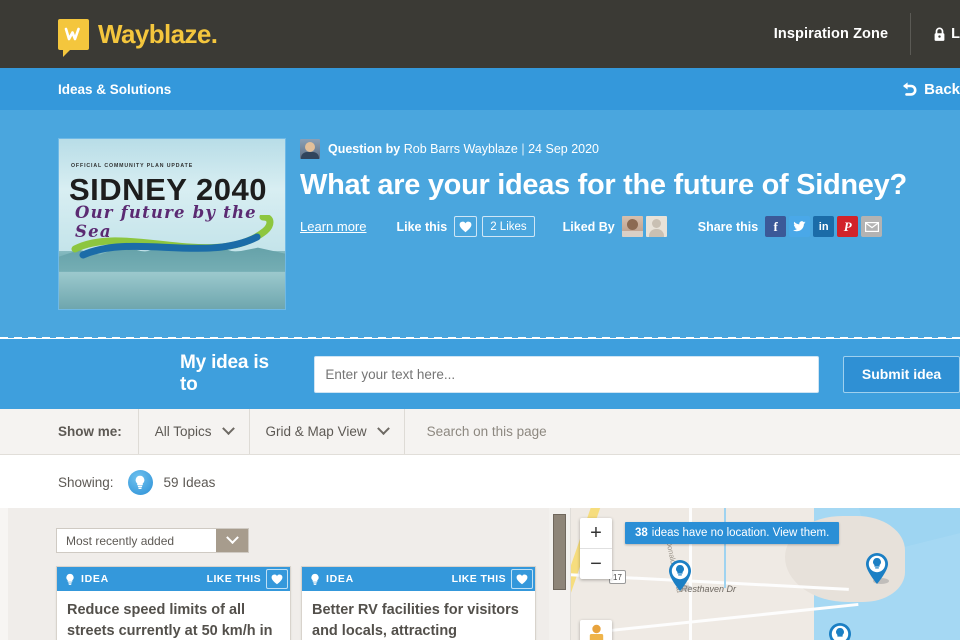 This screenshot has width=960, height=640. Describe the element at coordinates (132, 166) in the screenshot. I see `banner-kicker: OFFICIAL COMMUNITY PLAN UPDATE` at that location.